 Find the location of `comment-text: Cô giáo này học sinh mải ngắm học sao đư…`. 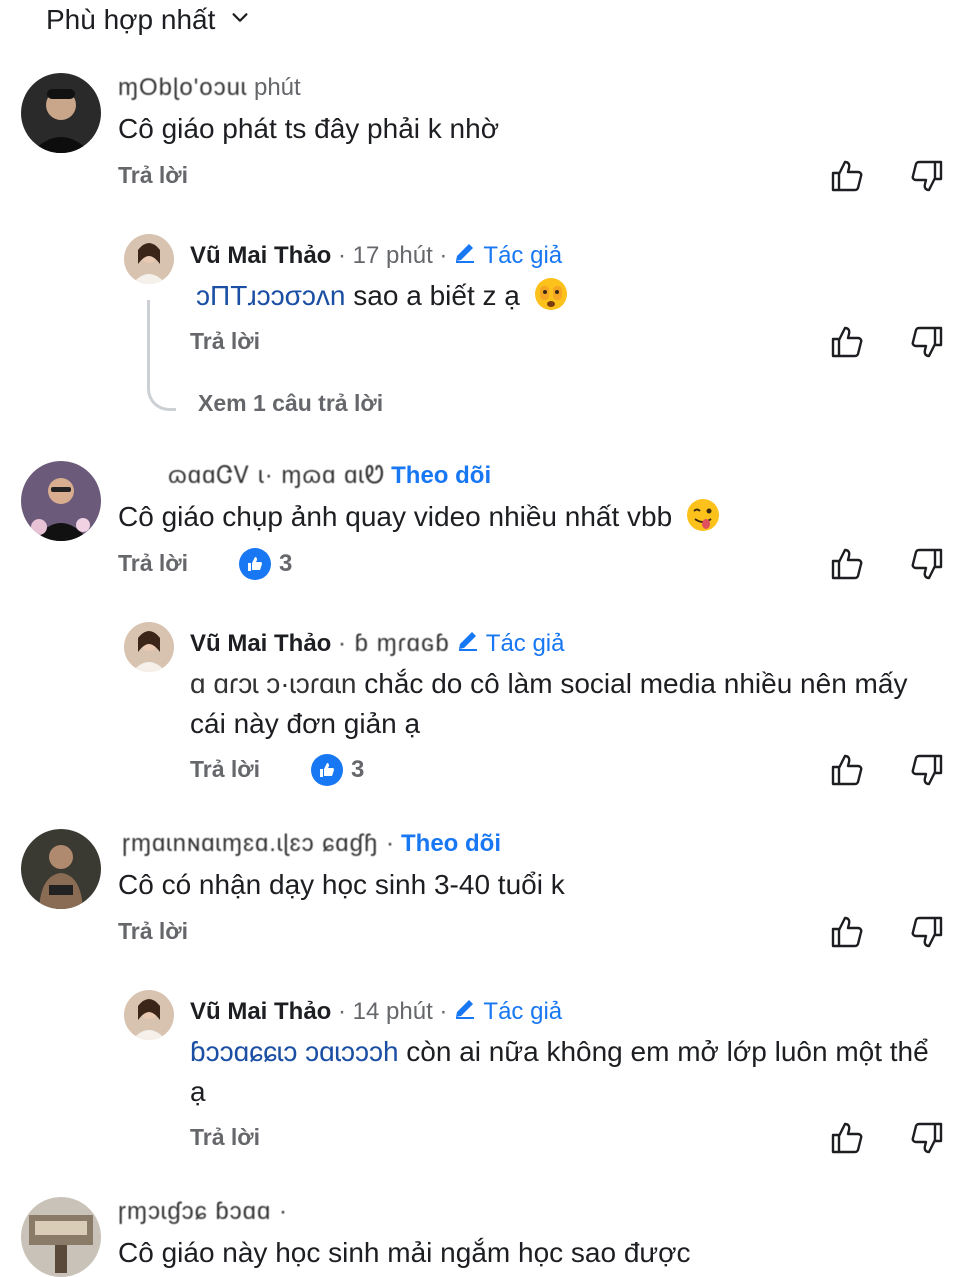

comment-text: Cô giáo này học sinh mải ngắm học sao đư… is located at coordinates (404, 1252).